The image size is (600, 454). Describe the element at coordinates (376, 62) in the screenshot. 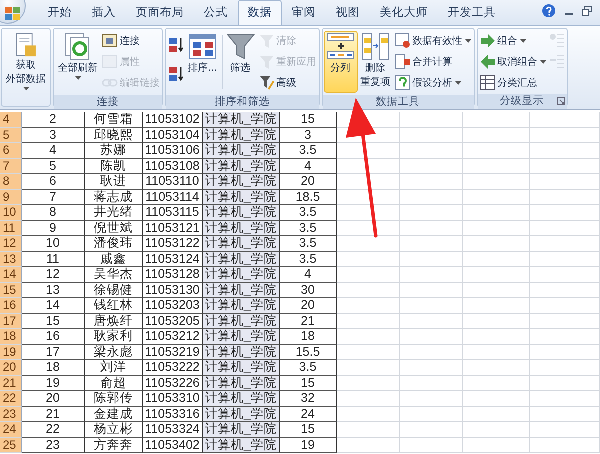

I see `ribbon-button: 删除 重复项` at that location.